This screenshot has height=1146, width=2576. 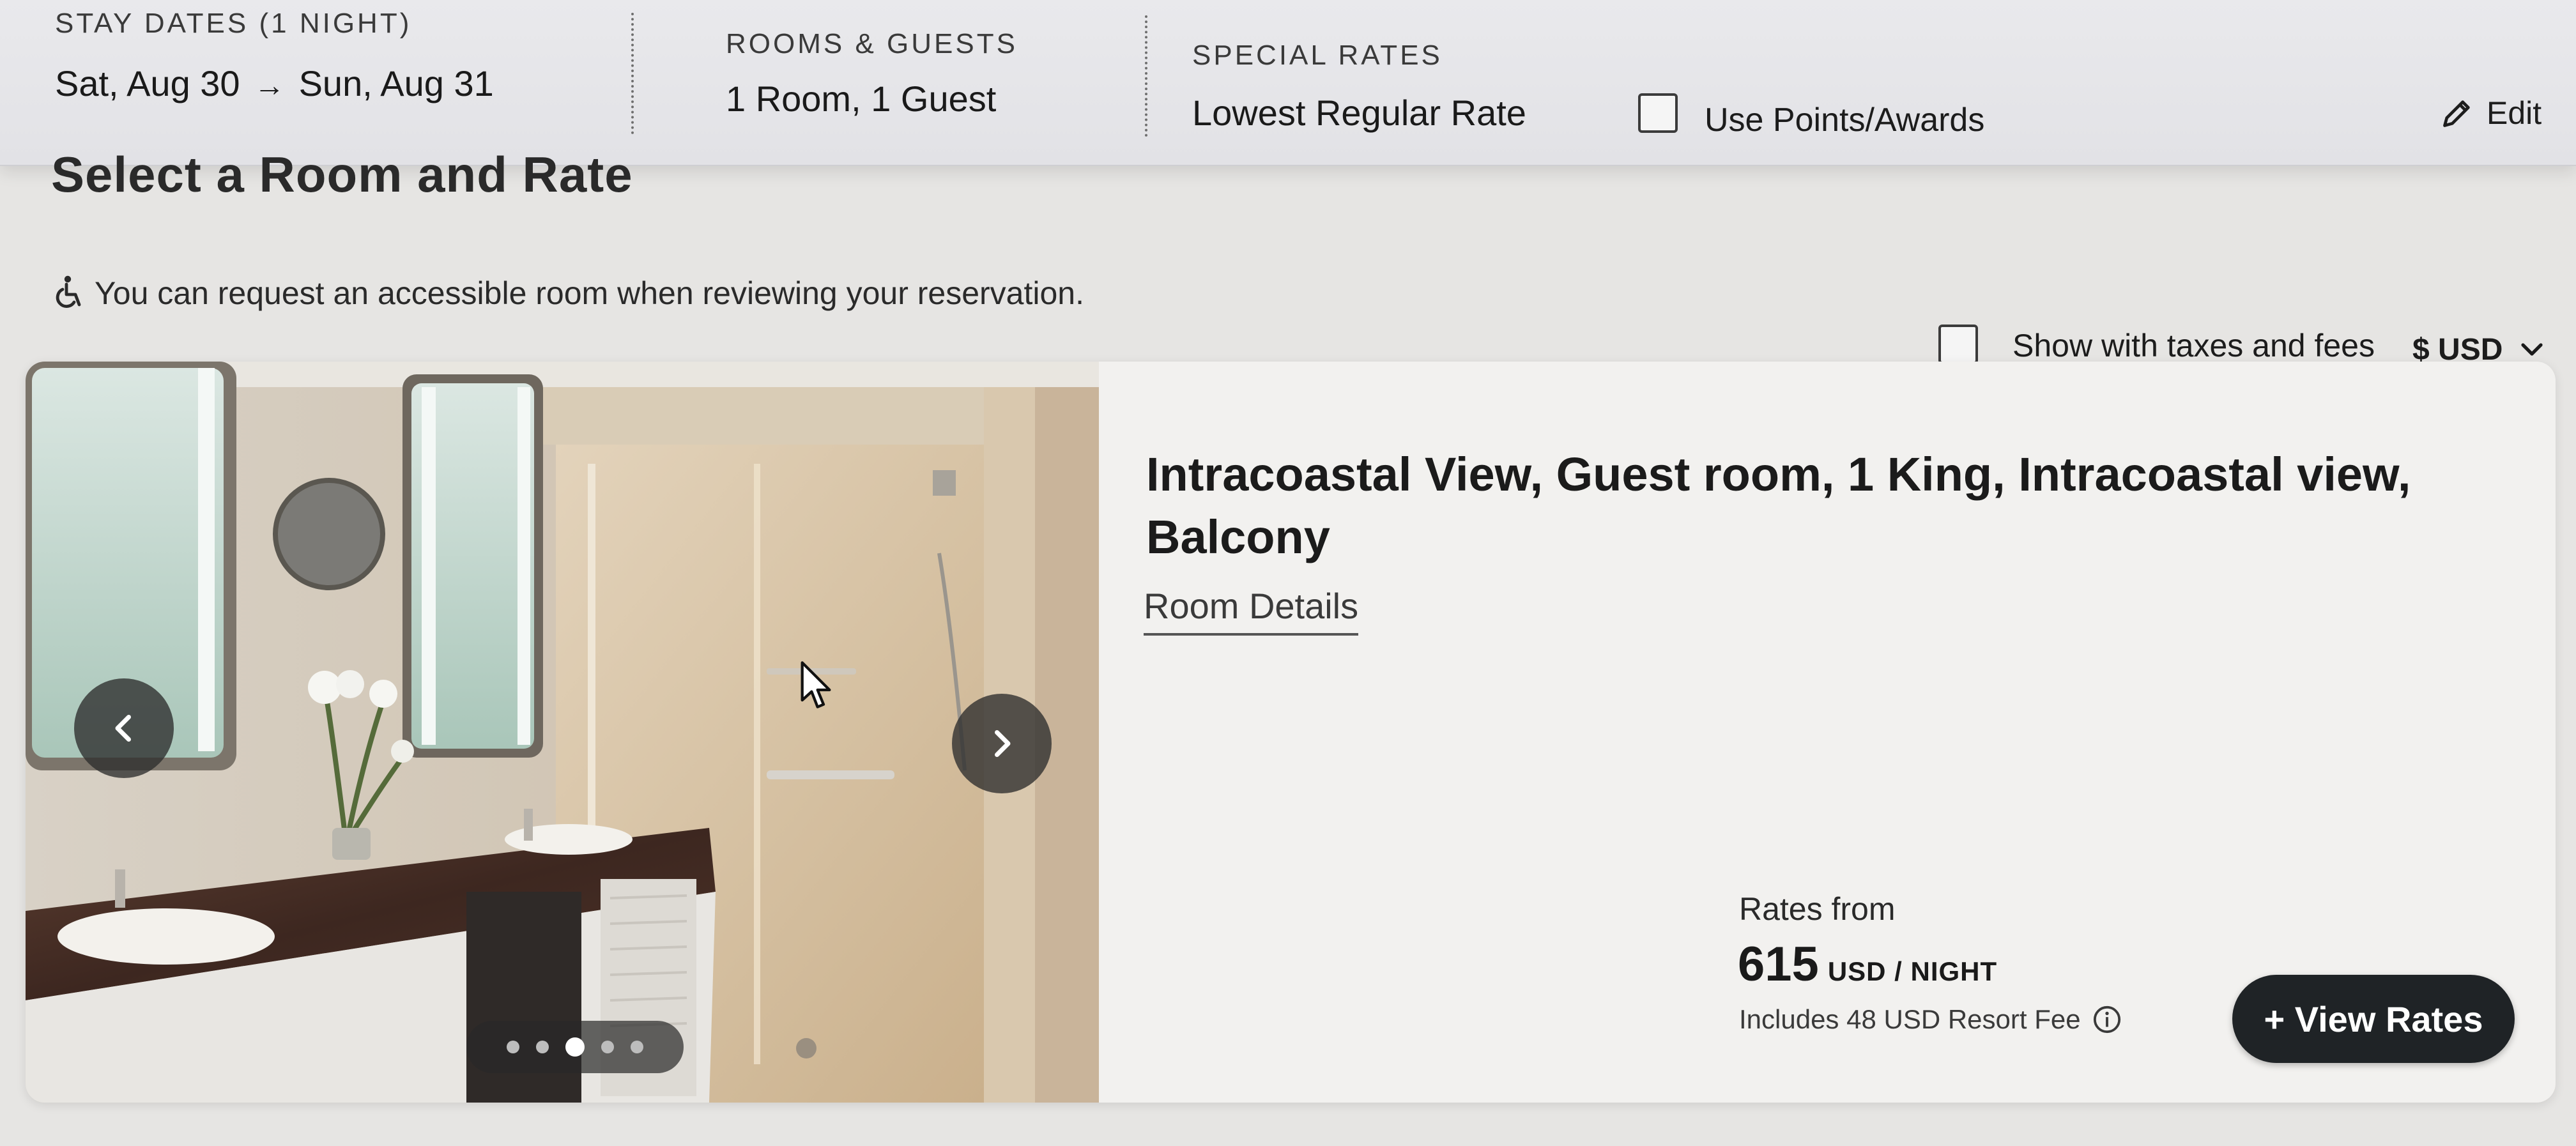 I want to click on rates-from-label: Rates from, so click(x=1817, y=909).